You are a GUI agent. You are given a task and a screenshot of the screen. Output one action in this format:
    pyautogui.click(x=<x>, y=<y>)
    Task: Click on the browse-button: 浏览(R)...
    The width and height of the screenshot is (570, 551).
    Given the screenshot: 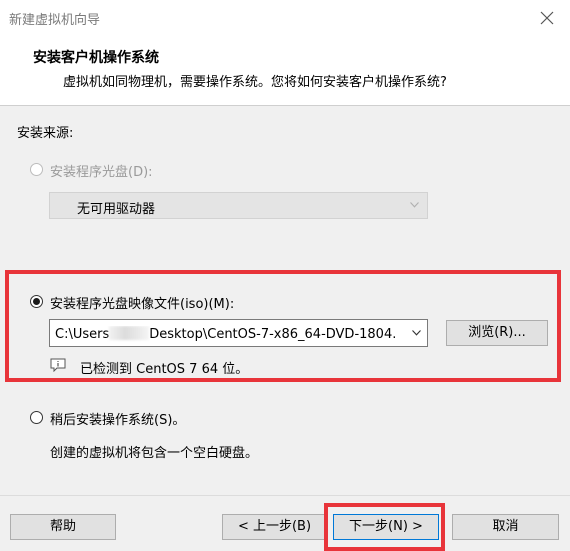 What is the action you would take?
    pyautogui.click(x=497, y=333)
    